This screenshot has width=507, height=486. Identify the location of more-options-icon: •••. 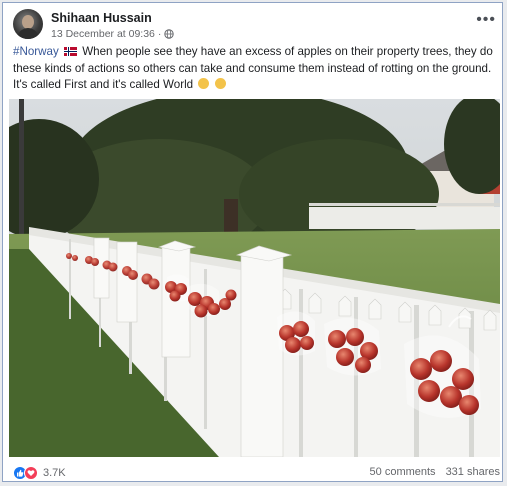
(486, 20).